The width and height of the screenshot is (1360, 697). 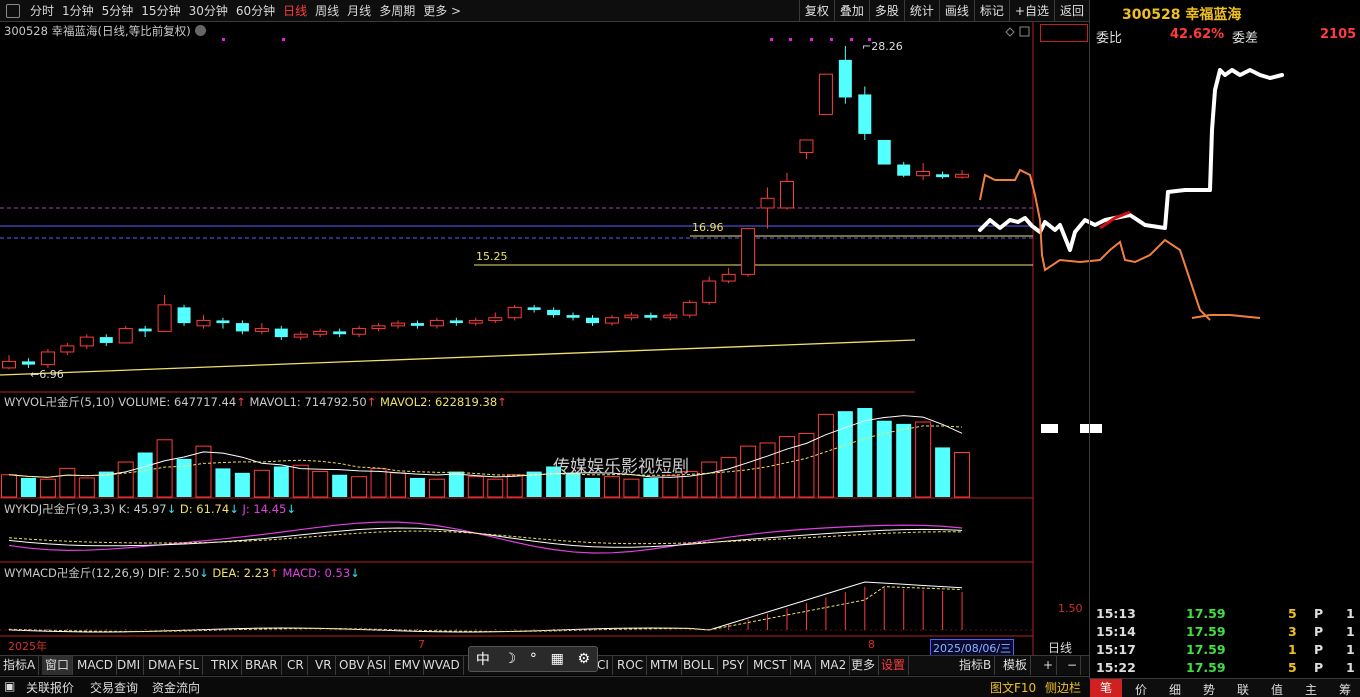 What do you see at coordinates (173, 573) in the screenshot?
I see `macd-dif-value: DIF: 2.50` at bounding box center [173, 573].